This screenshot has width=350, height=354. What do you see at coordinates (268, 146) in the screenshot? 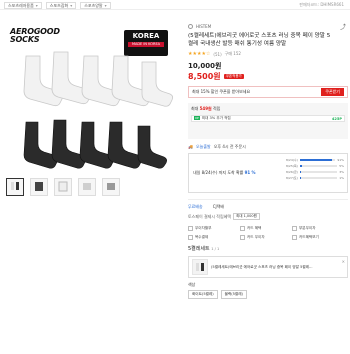
I see `delivery-header: 🚚 오늘출발 오후 4시 전 주문시` at bounding box center [268, 146].